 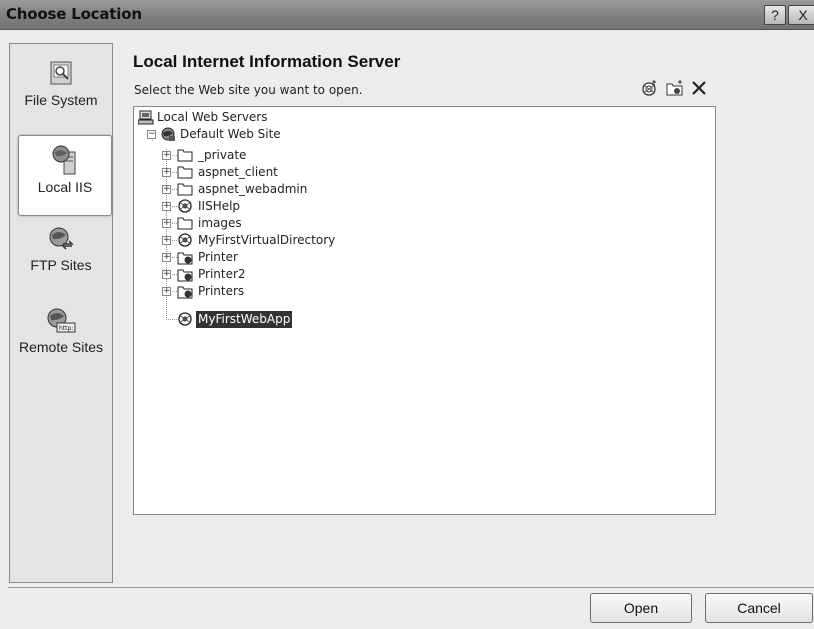 I want to click on sidebar-item-label: Remote Sites, so click(x=61, y=347).